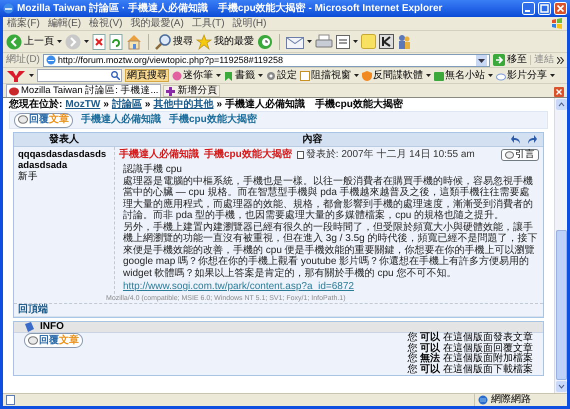  Describe the element at coordinates (174, 41) in the screenshot. I see `search-button: 搜尋` at that location.